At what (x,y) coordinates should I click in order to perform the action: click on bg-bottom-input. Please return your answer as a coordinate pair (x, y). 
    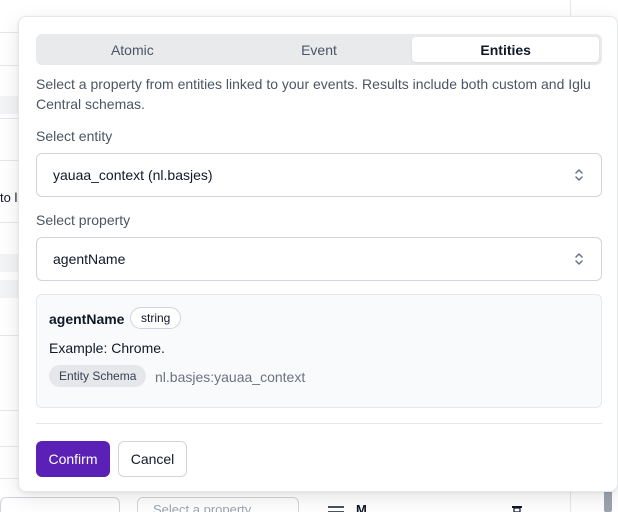
    Looking at the image, I should click on (60, 504).